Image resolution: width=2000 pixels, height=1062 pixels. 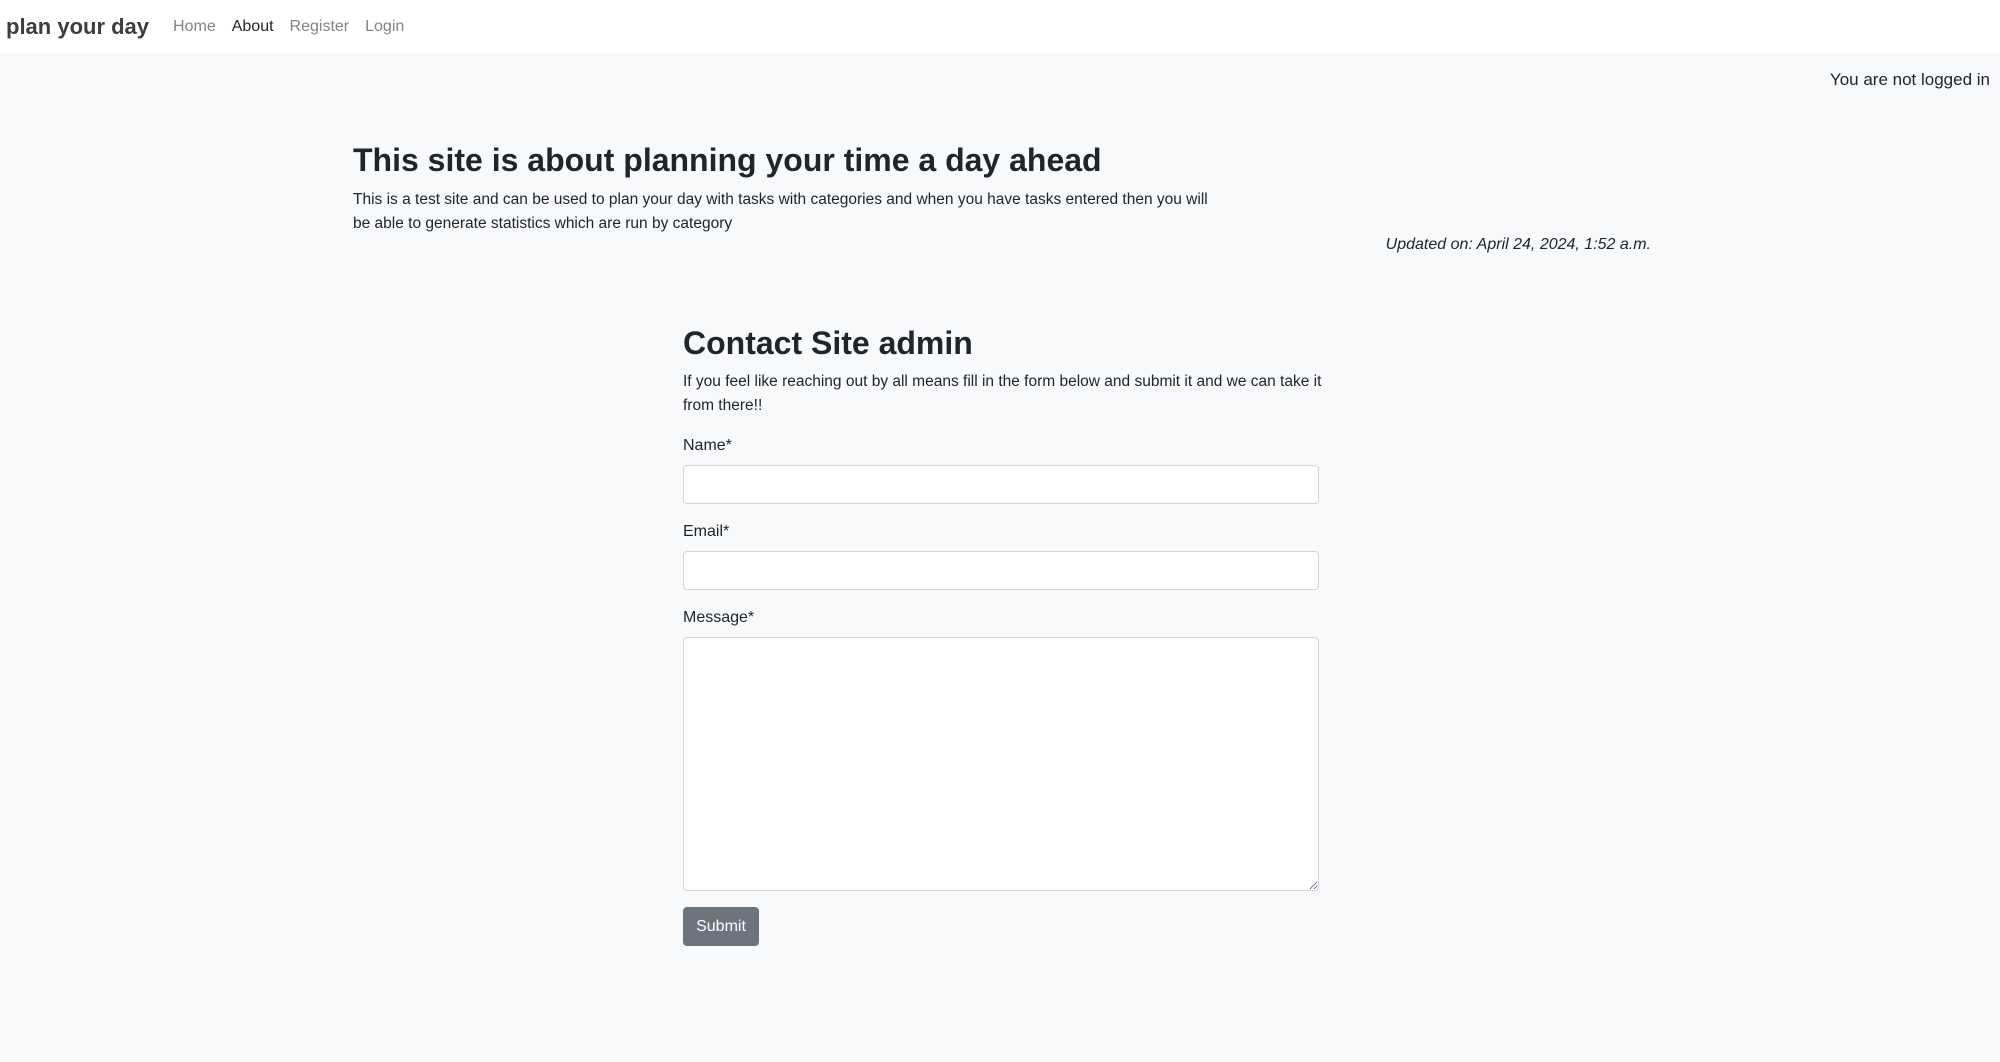 What do you see at coordinates (320, 27) in the screenshot?
I see `nav-link-register: Register` at bounding box center [320, 27].